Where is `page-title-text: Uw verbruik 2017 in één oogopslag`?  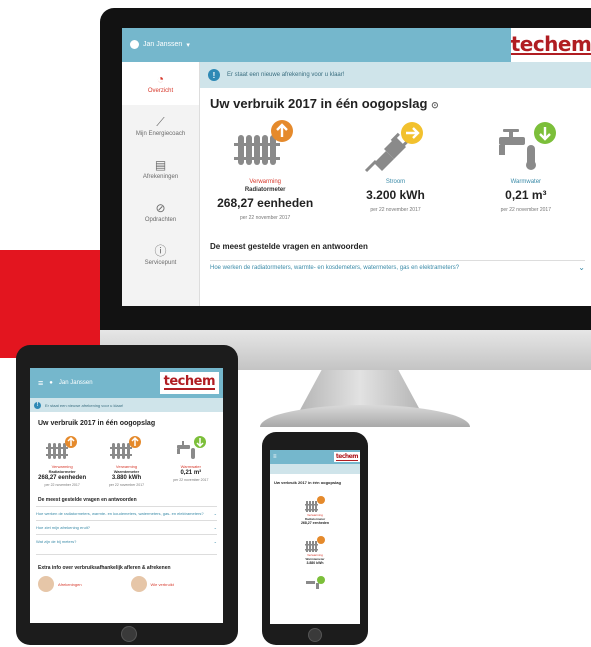
page-title-text: Uw verbruik 2017 in één oogopslag is located at coordinates (319, 103).